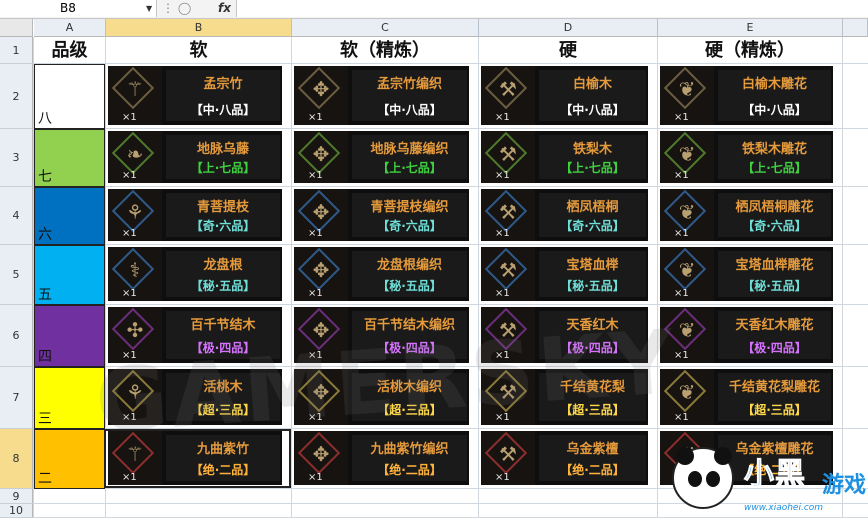 This screenshot has width=868, height=518. I want to click on gridline-horizontal, so click(450, 304).